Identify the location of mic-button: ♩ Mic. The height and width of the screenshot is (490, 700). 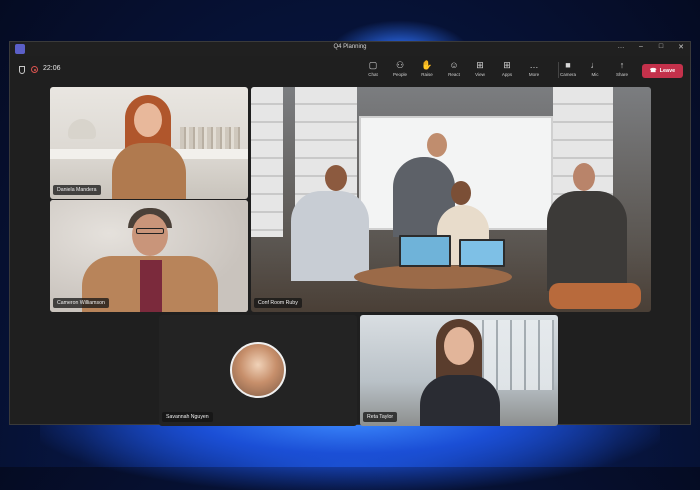
(595, 68).